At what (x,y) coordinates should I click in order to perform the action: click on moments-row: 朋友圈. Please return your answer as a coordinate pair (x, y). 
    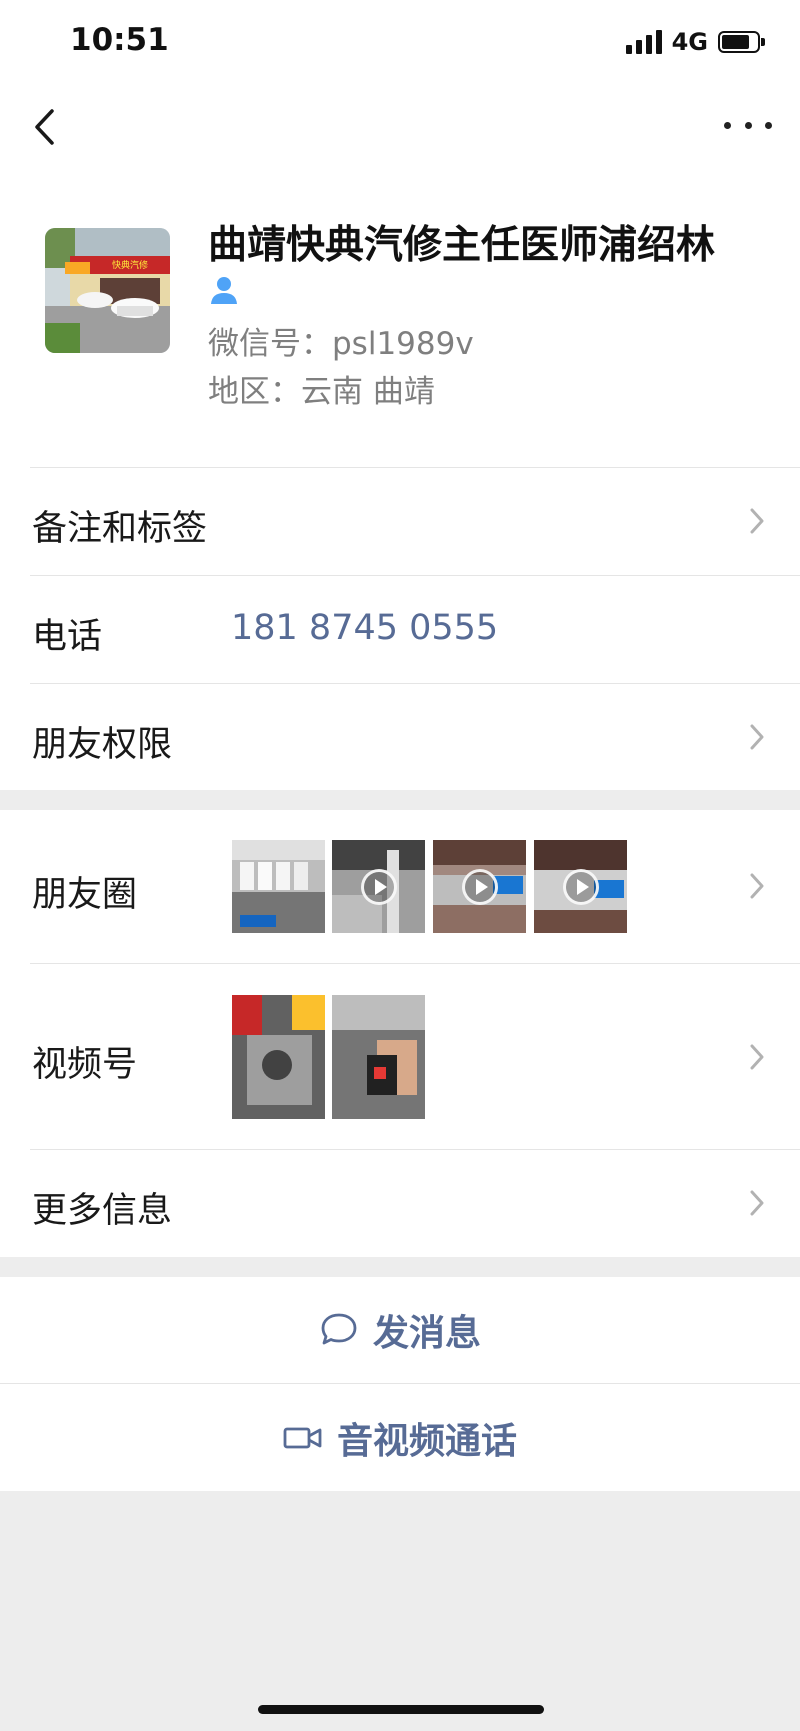
    Looking at the image, I should click on (400, 886).